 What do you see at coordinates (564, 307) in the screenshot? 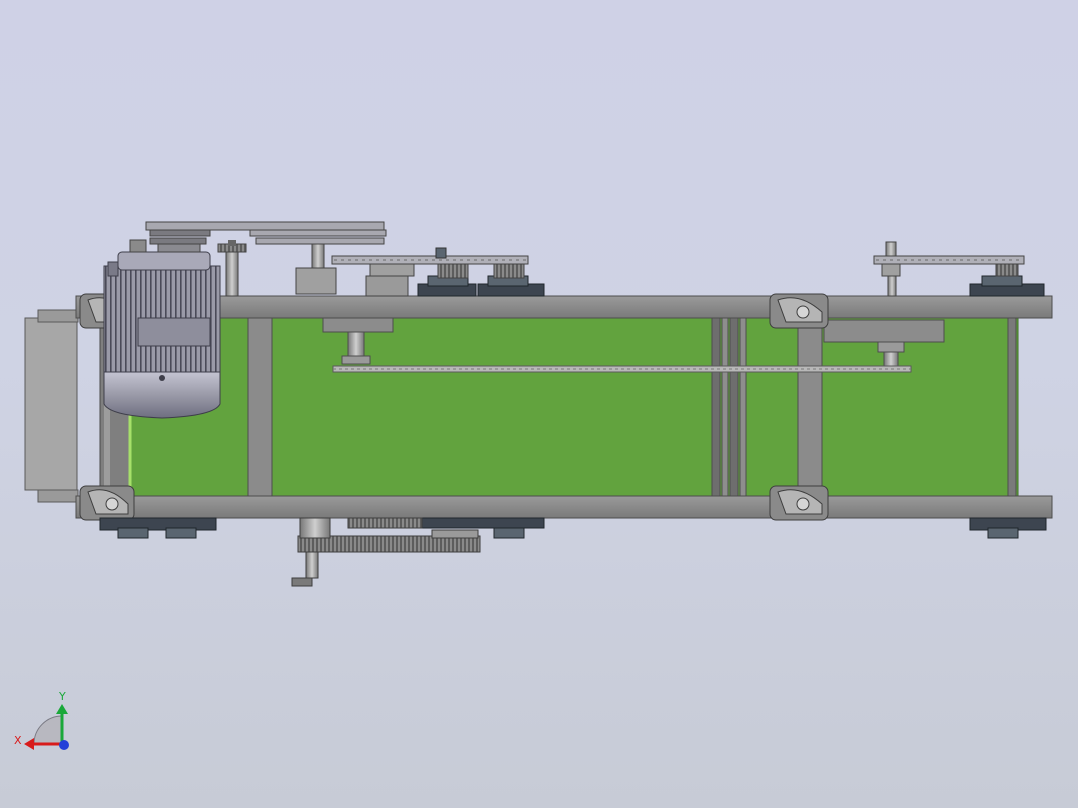
I see `top-rail` at bounding box center [564, 307].